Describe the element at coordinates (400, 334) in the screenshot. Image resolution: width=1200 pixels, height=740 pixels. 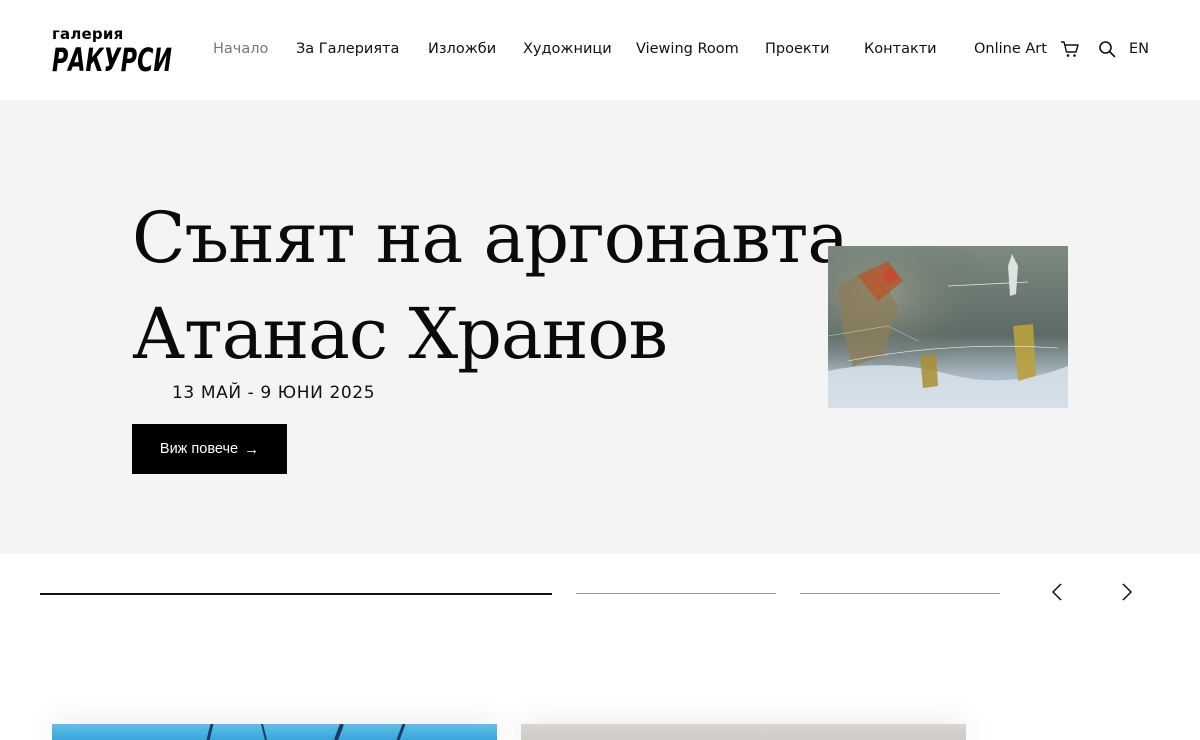
I see `hero-title-line-2: Атанас Хранов` at that location.